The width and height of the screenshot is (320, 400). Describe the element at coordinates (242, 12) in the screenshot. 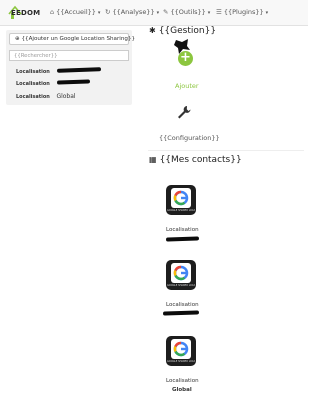

I see `nav-plugins: ☰ {{Plugins}} ▾` at that location.